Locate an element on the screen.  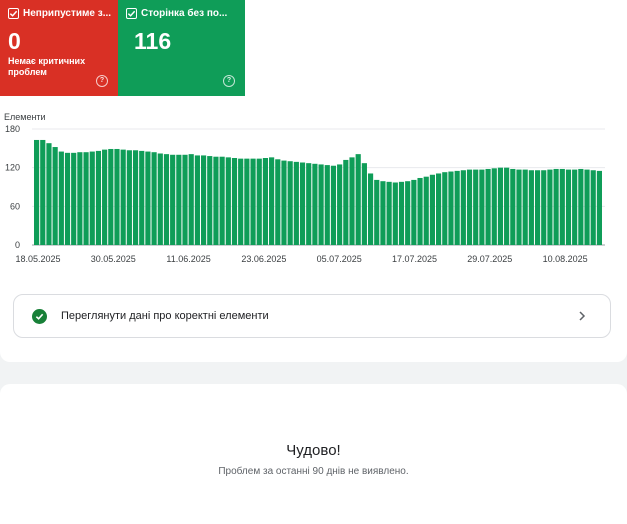
valid-items-tile: Сторінка без по... 116 ? is located at coordinates (181, 48).